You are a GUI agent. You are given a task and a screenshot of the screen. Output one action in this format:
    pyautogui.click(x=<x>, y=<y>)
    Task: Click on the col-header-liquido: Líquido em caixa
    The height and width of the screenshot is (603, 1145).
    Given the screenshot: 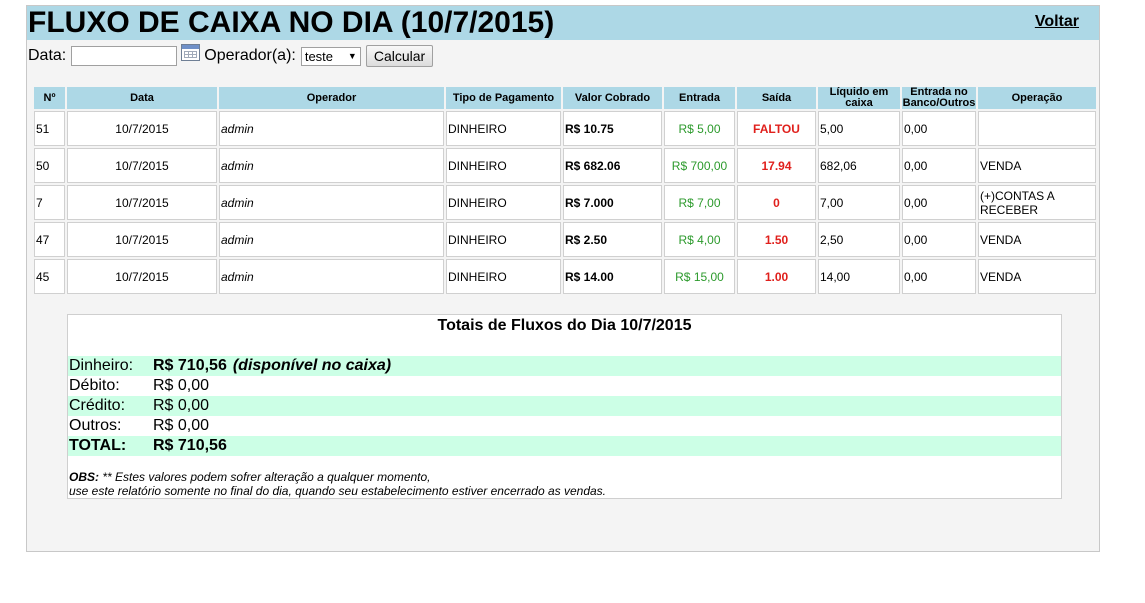 What is the action you would take?
    pyautogui.click(x=859, y=98)
    